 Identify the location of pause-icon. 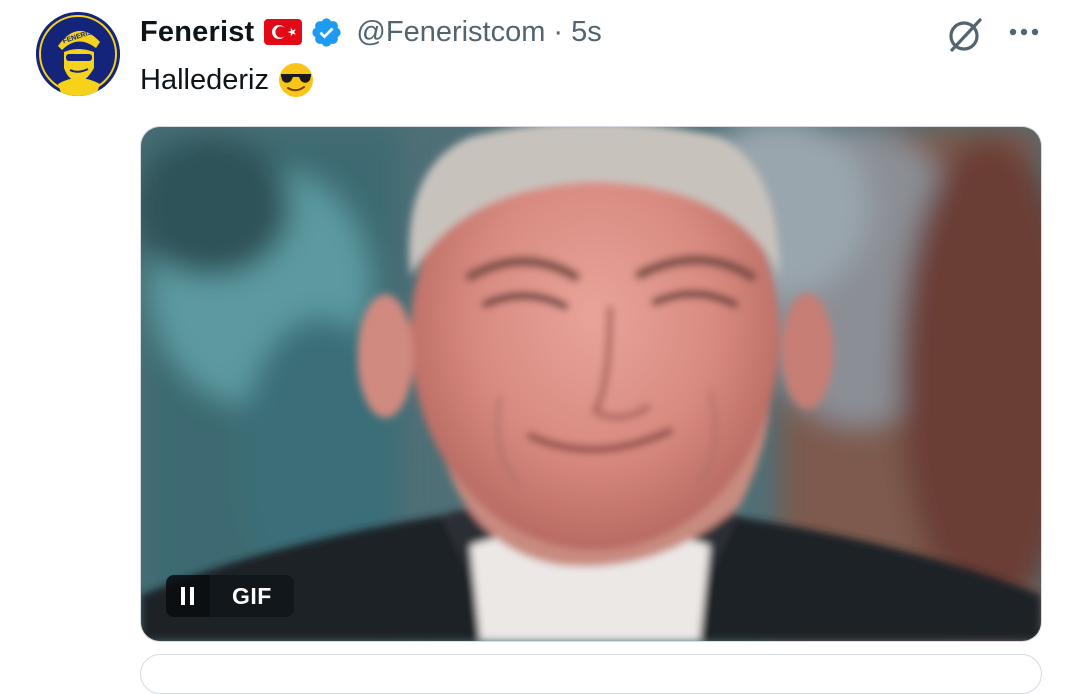
(187, 596).